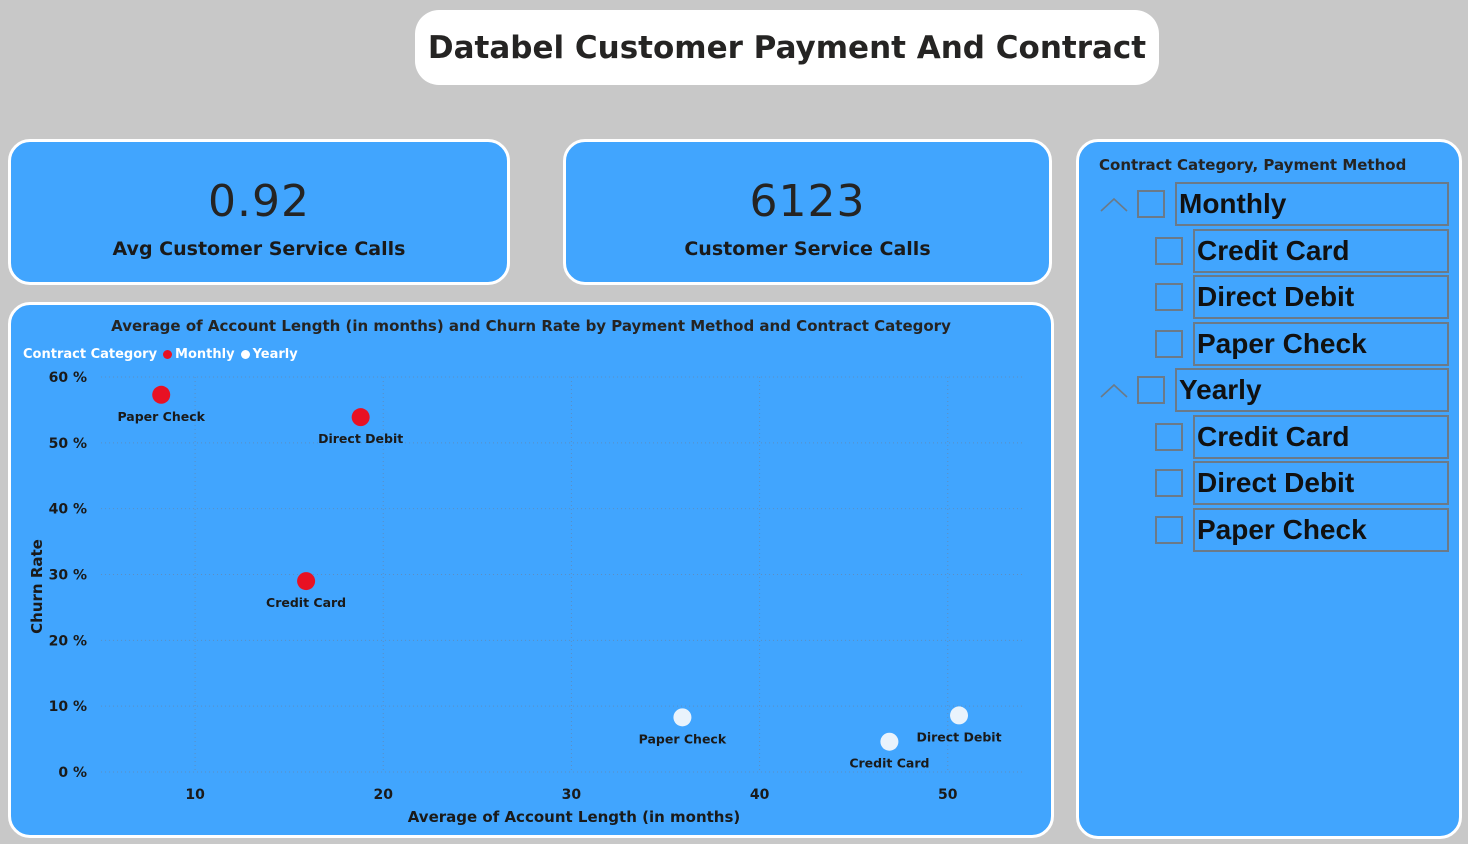 Image resolution: width=1468 pixels, height=844 pixels. I want to click on checkbox-monthly-direct-debit, so click(1169, 297).